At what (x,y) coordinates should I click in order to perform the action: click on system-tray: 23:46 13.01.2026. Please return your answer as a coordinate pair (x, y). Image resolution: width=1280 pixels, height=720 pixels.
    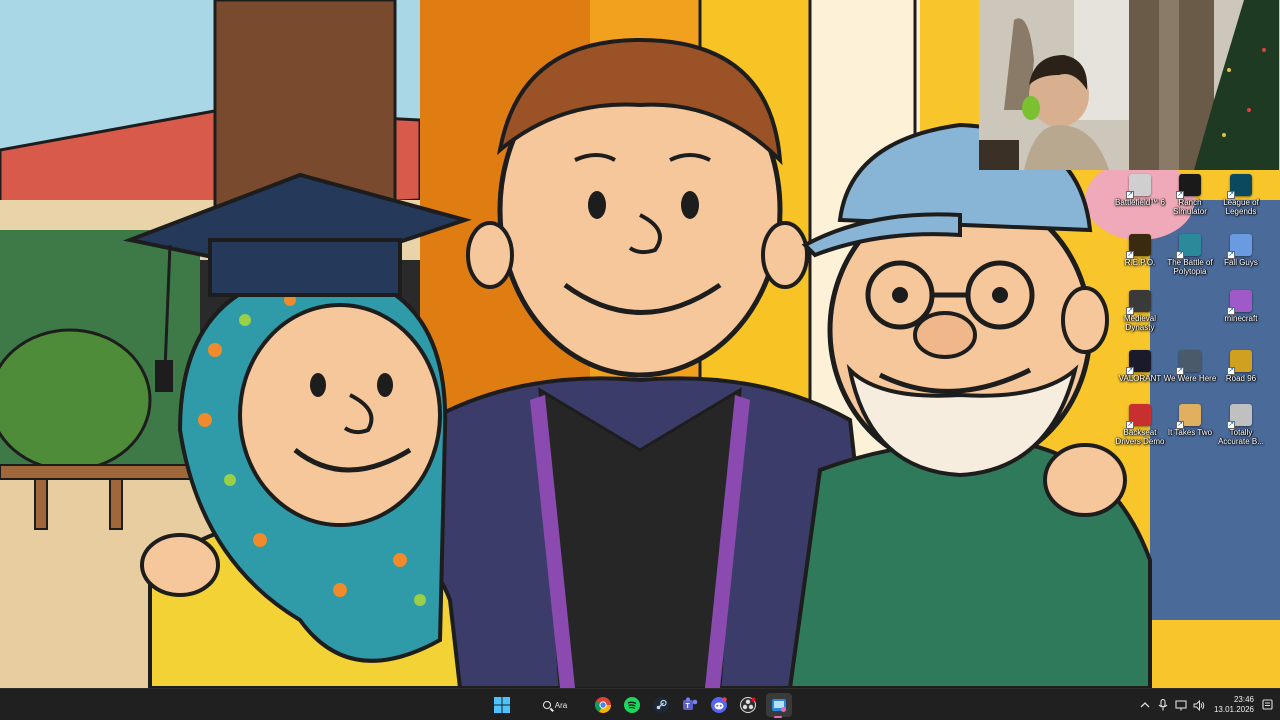
    Looking at the image, I should click on (1208, 704).